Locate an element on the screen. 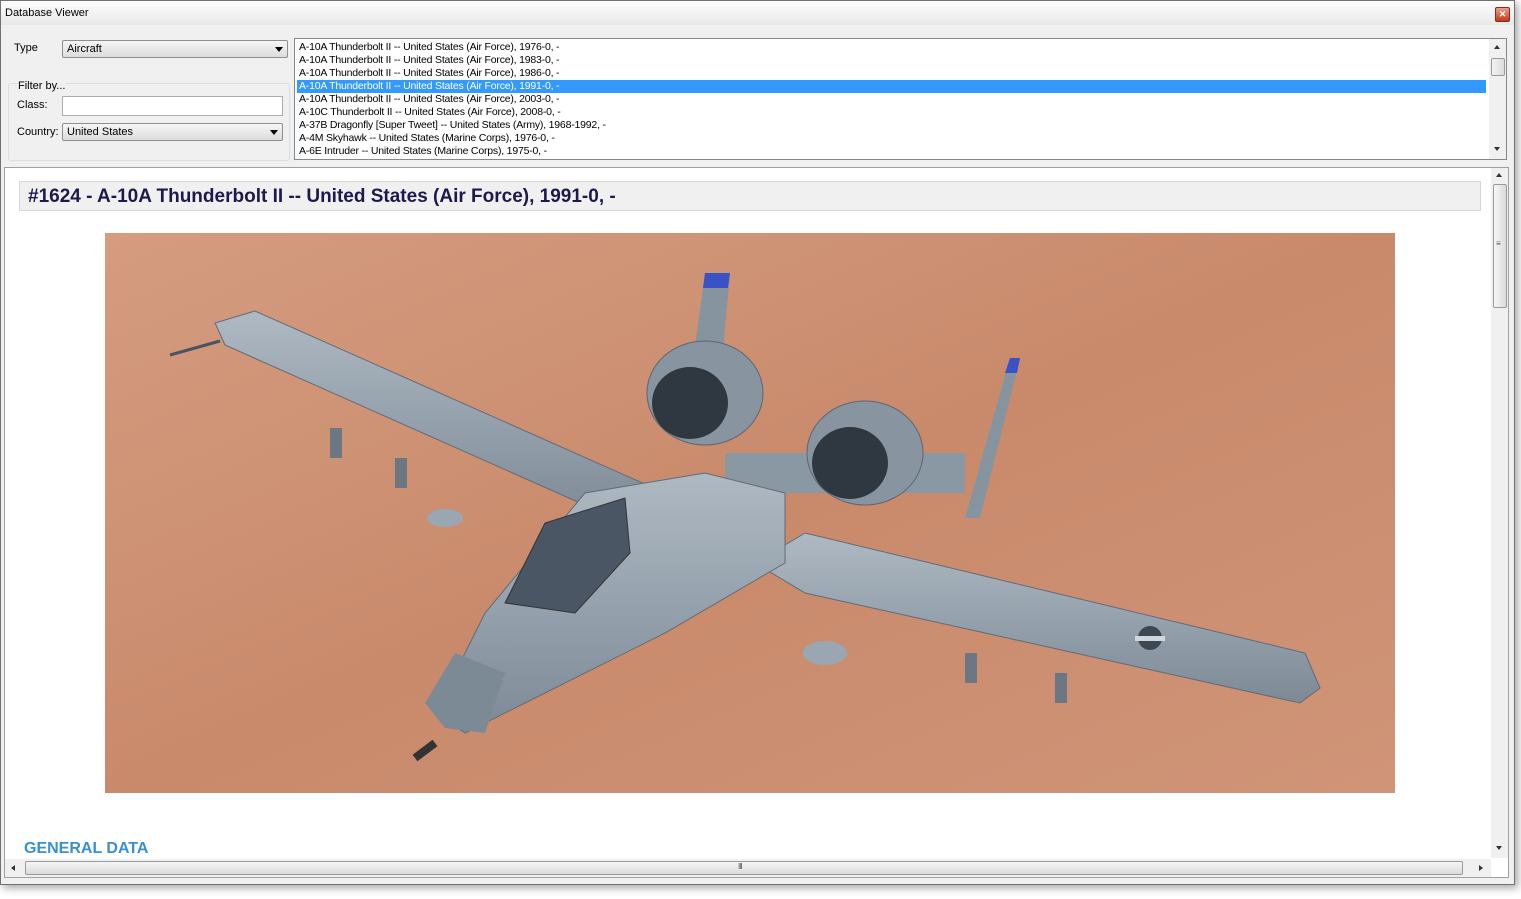  scroll-grip: ≡ is located at coordinates (1498, 243).